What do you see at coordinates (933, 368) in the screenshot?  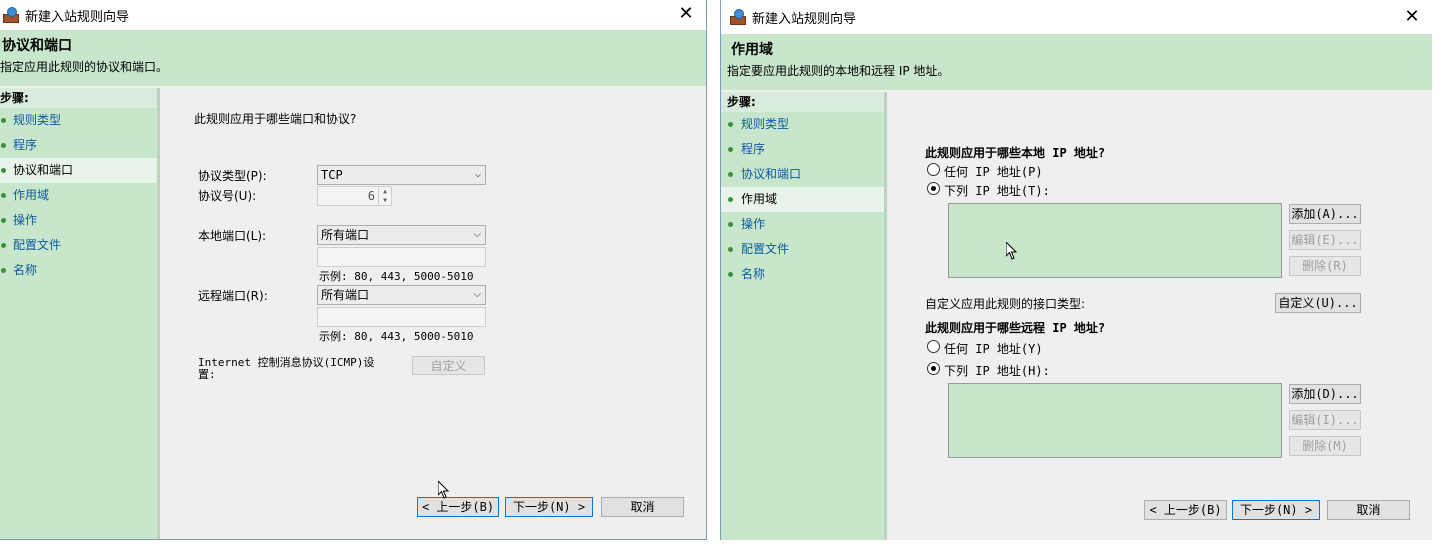 I see `remote-list-ip-radio` at bounding box center [933, 368].